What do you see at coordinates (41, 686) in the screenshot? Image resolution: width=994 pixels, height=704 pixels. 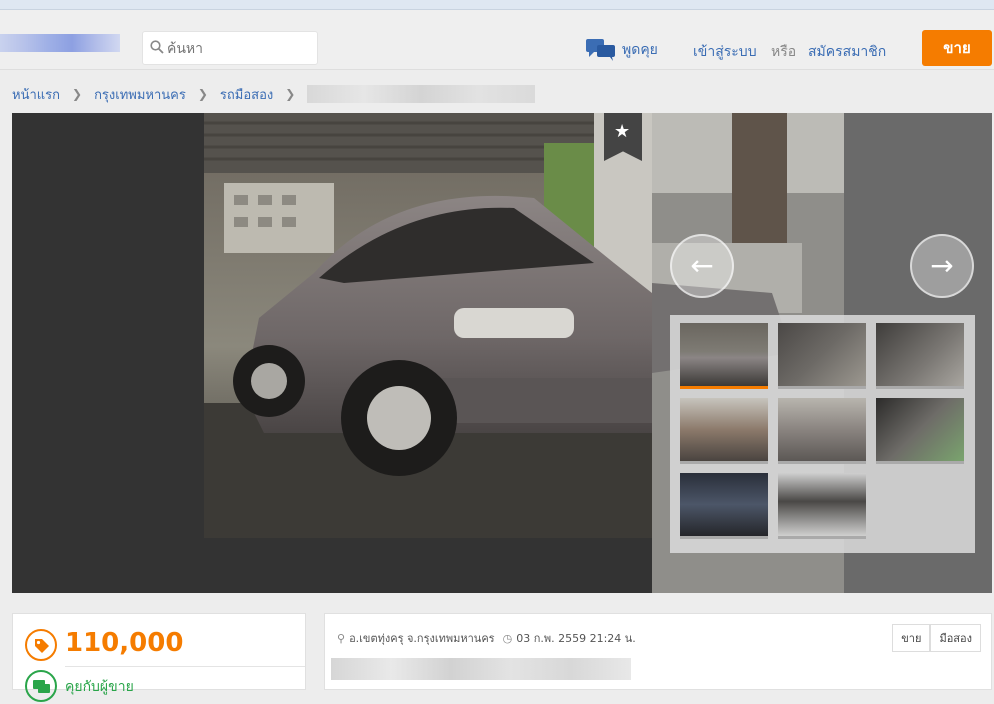 I see `chat-icon` at bounding box center [41, 686].